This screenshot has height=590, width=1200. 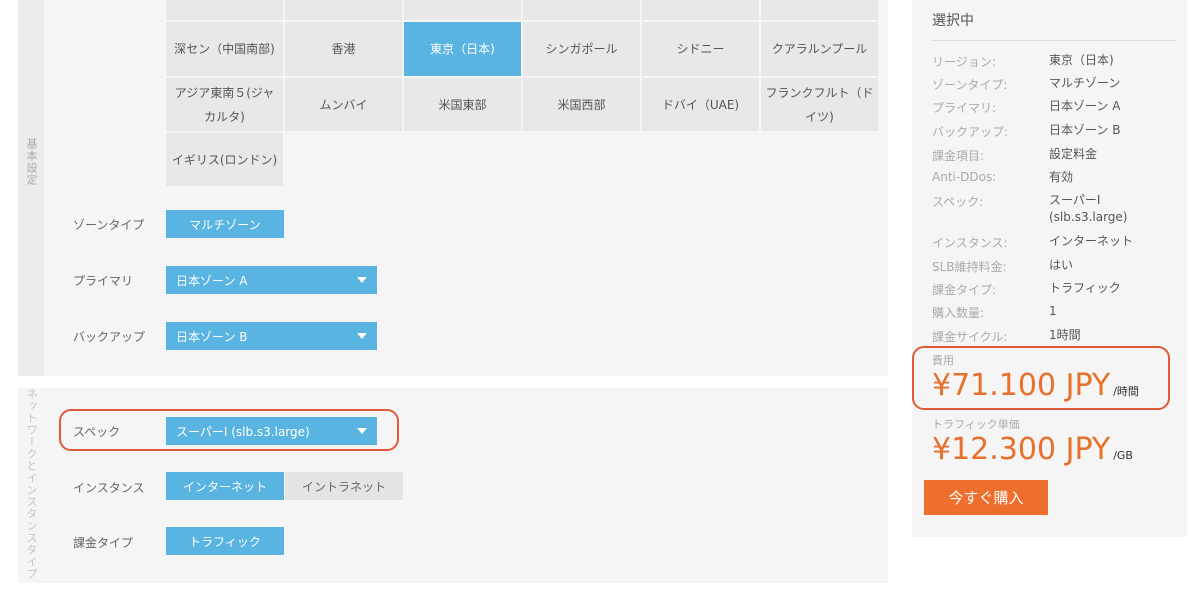 I want to click on summary-value: 東京（日本), so click(x=1081, y=60).